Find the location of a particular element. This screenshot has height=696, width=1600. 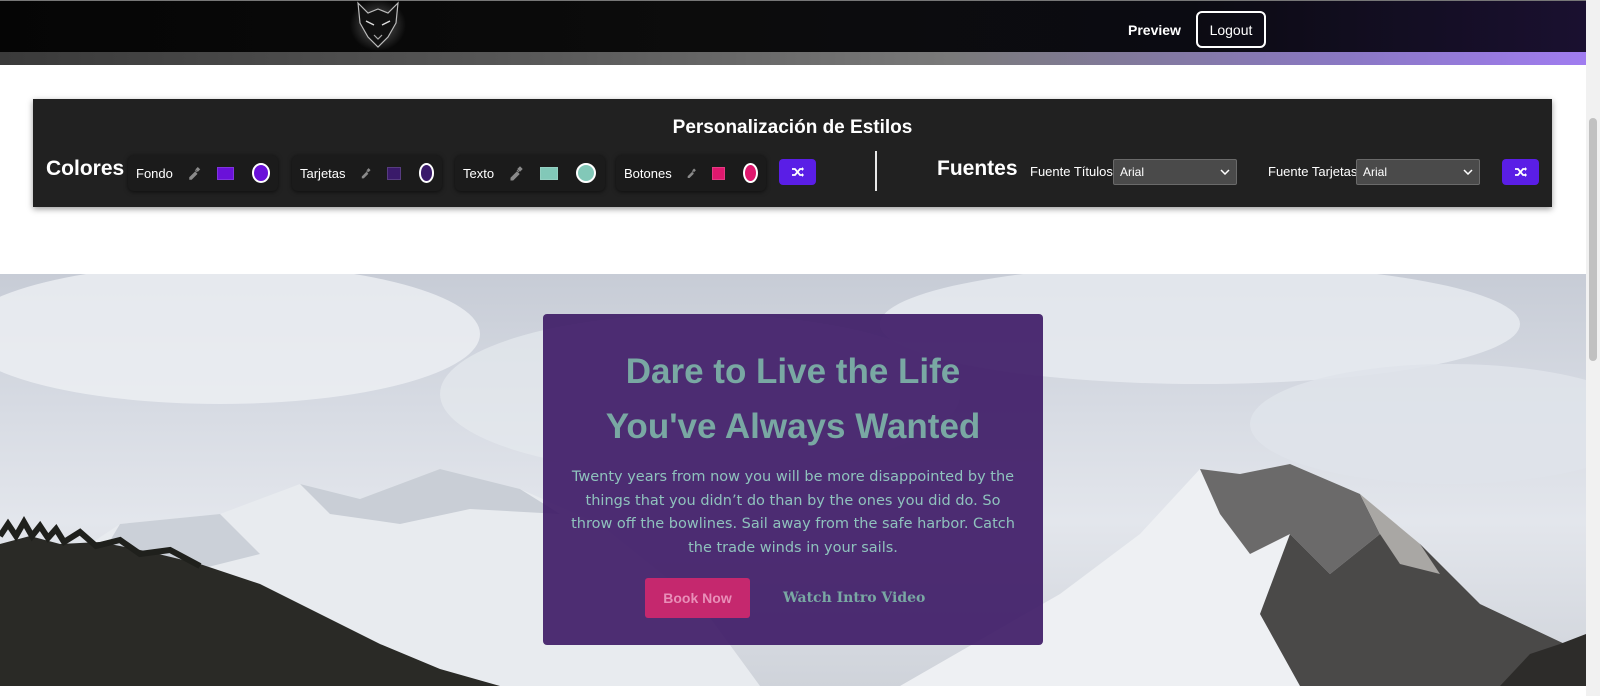

shuffle-fonts-button is located at coordinates (1520, 172).